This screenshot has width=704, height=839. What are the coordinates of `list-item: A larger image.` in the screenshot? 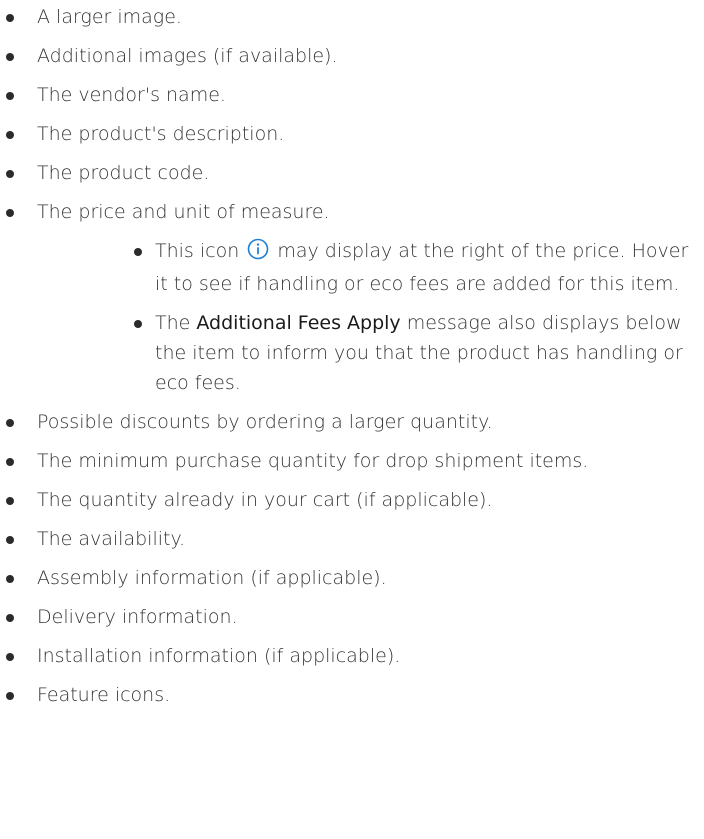 It's located at (352, 17).